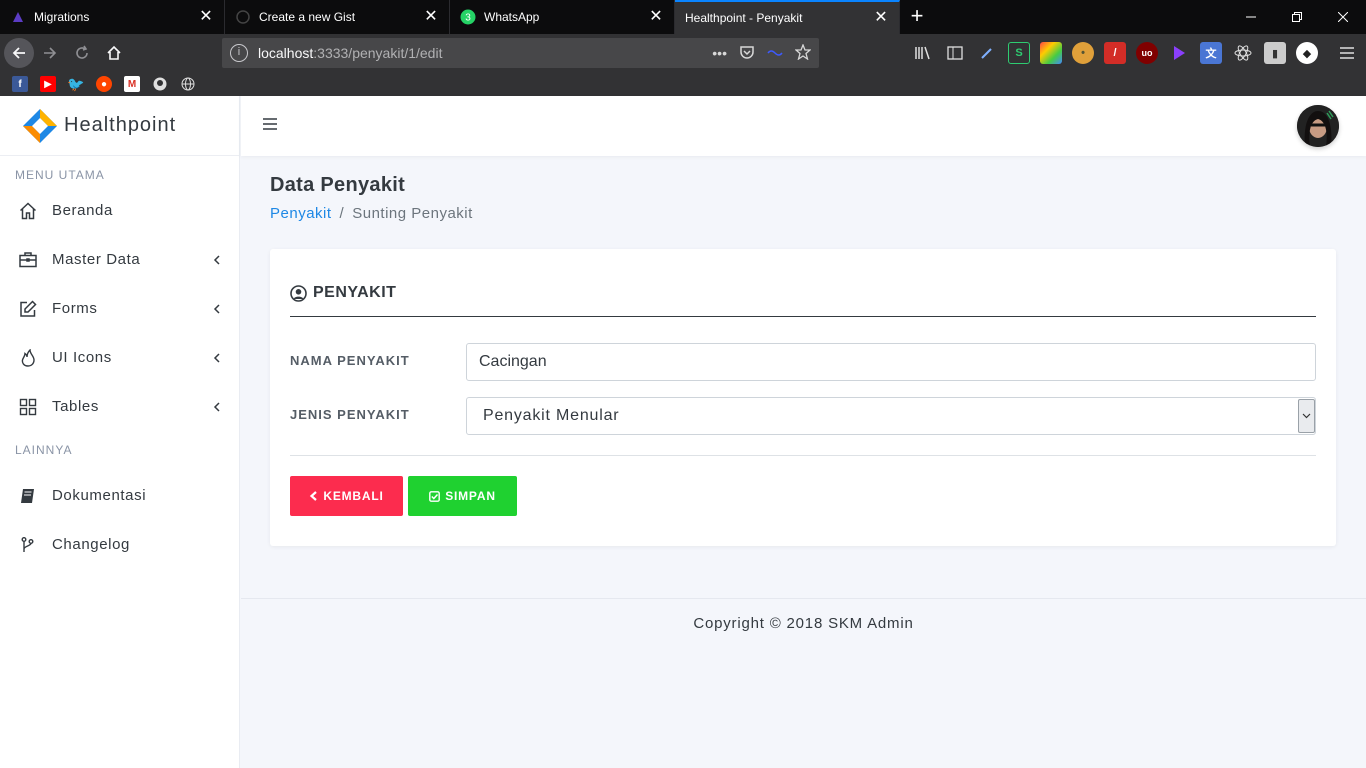 Image resolution: width=1366 pixels, height=768 pixels. What do you see at coordinates (1179, 53) in the screenshot?
I see `play-extension-icon` at bounding box center [1179, 53].